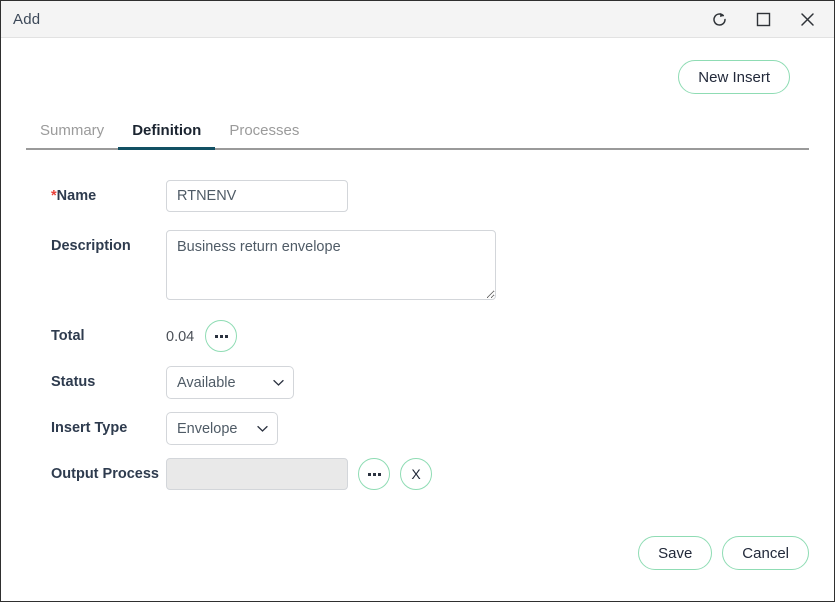 This screenshot has height=602, width=835. I want to click on close-button, so click(807, 19).